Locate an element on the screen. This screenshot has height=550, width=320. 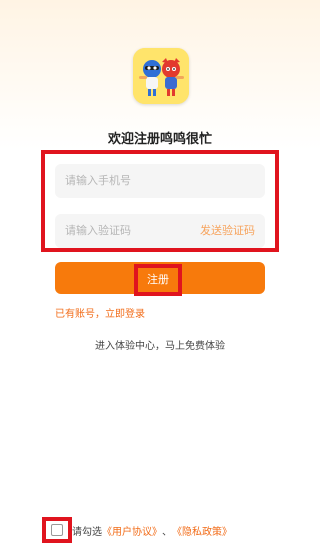
agreement-prefix: 请勾选 is located at coordinates (87, 532).